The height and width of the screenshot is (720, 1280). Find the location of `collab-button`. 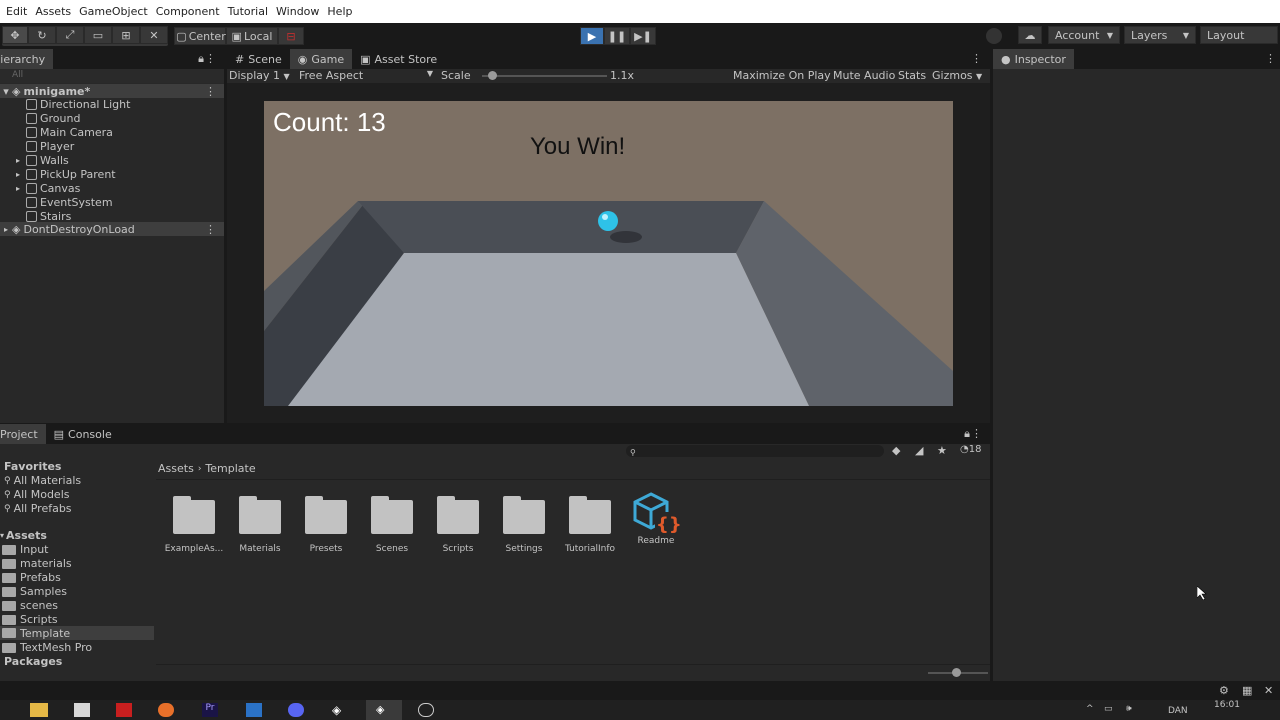

collab-button is located at coordinates (994, 36).